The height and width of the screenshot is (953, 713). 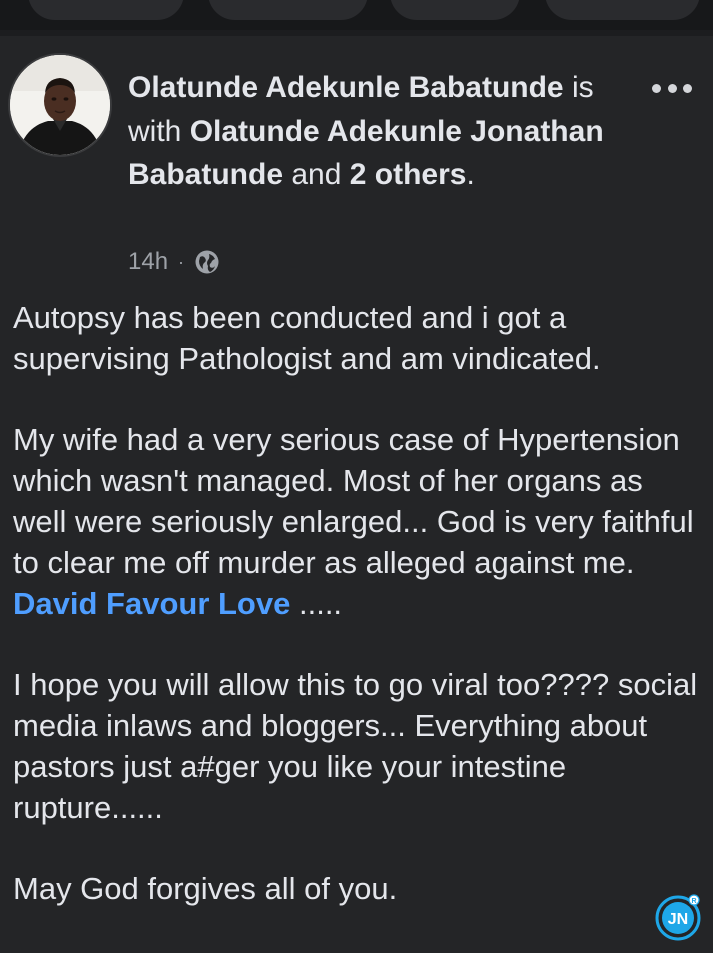 What do you see at coordinates (693, 901) in the screenshot?
I see `watermark-registered: R` at bounding box center [693, 901].